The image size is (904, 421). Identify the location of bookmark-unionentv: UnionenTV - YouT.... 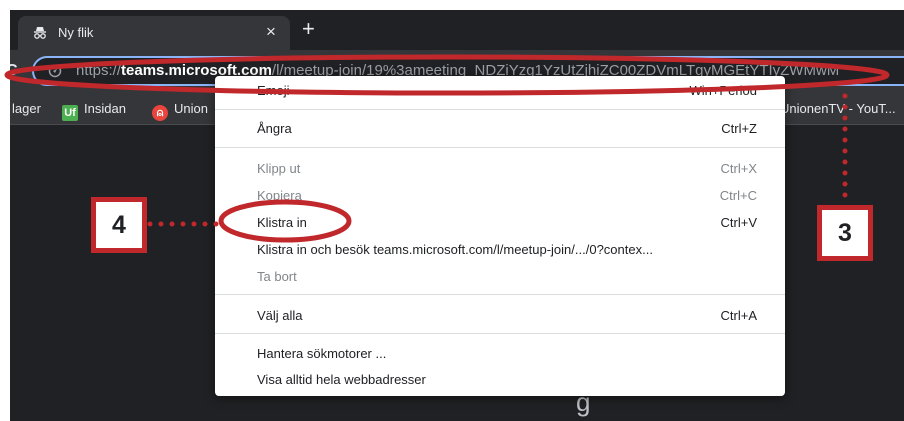
(838, 108).